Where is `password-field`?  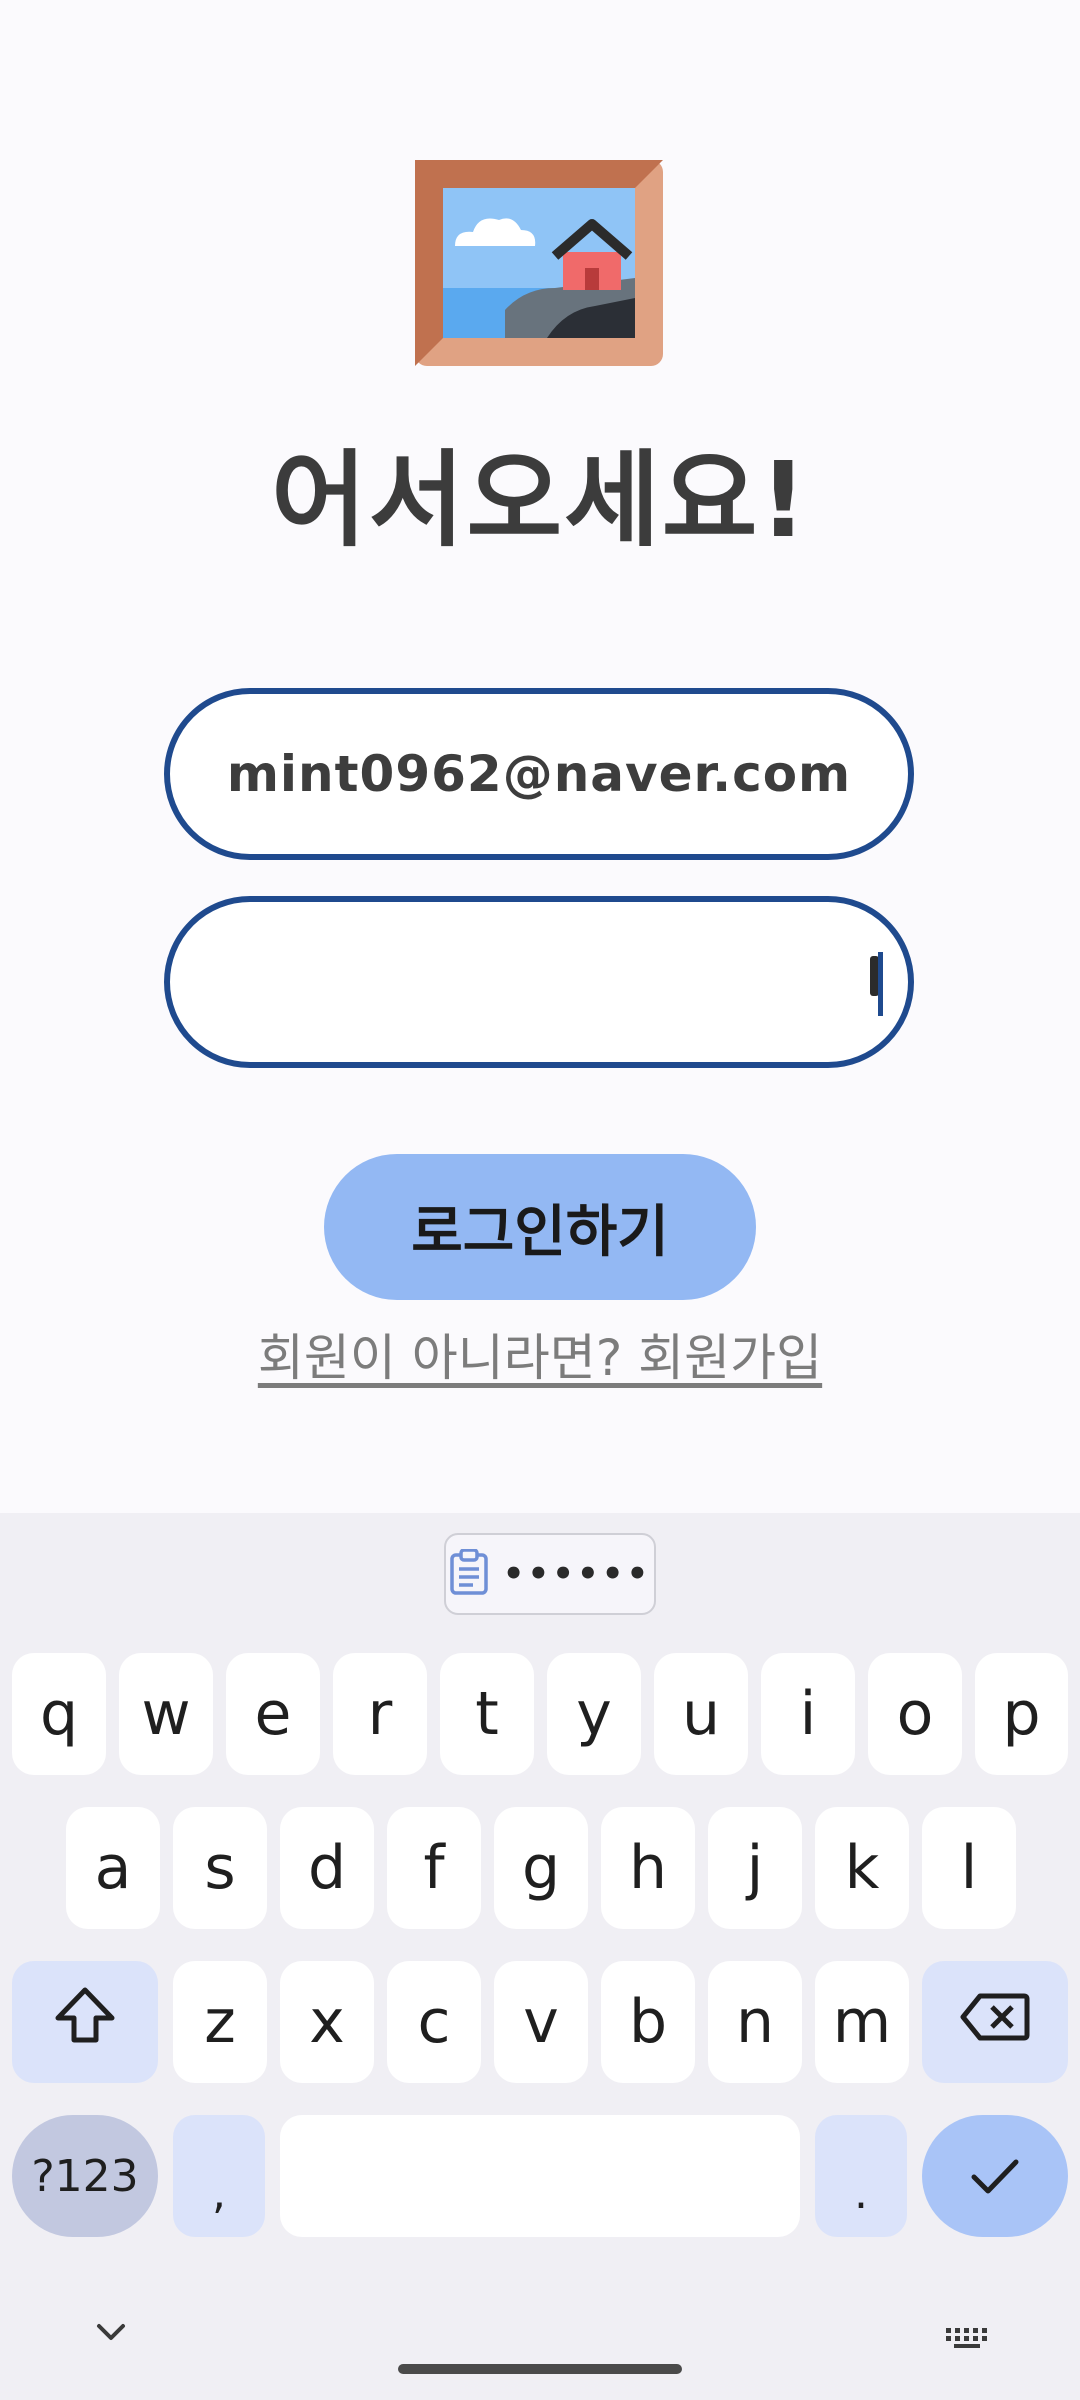
password-field is located at coordinates (539, 982).